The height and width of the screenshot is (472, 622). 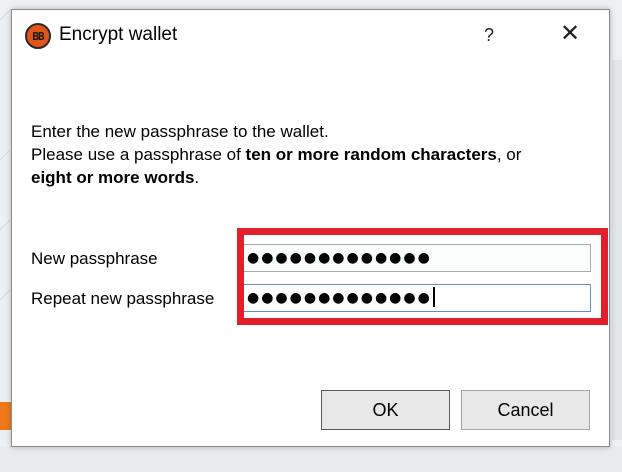 I want to click on instructions-line-2-prefix: Please use a passphrase of, so click(x=138, y=154).